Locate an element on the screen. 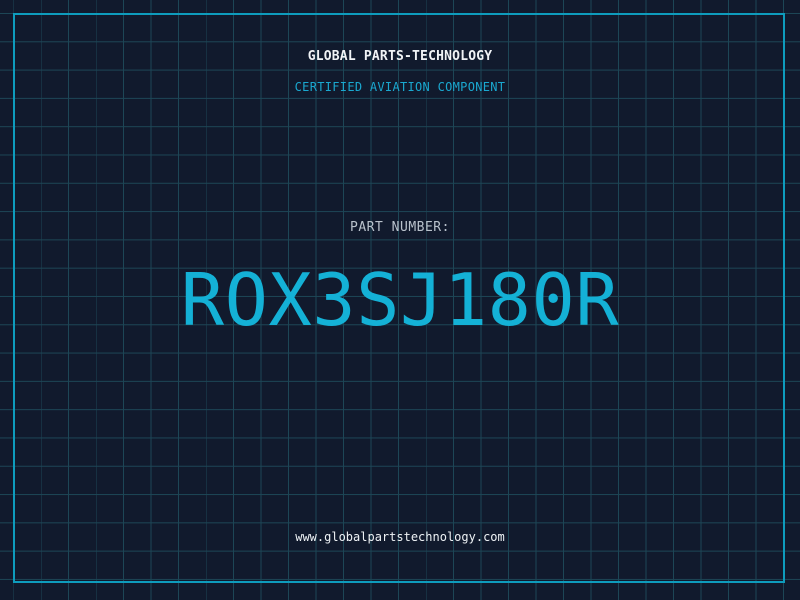 This screenshot has height=600, width=800. certification-subtitle: CERTIFIED AVIATION COMPONENT is located at coordinates (400, 87).